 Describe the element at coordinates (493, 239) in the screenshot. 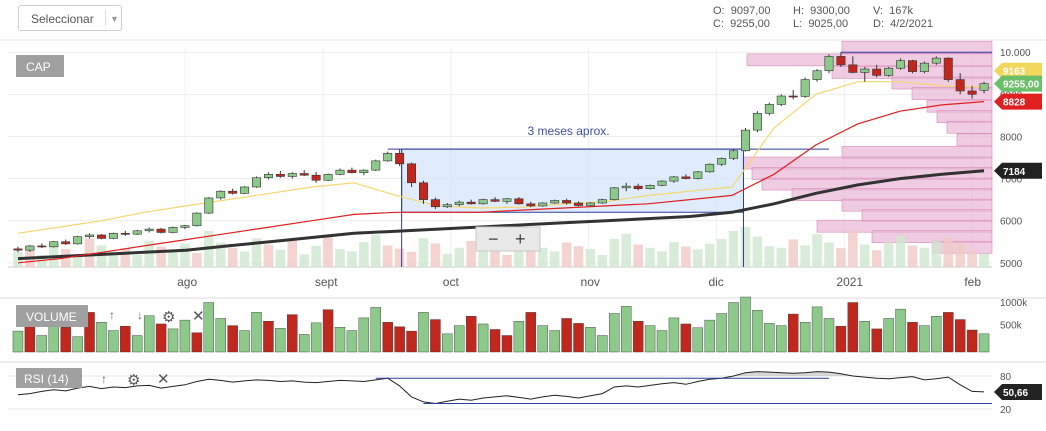

I see `zoom-out-button: −` at that location.